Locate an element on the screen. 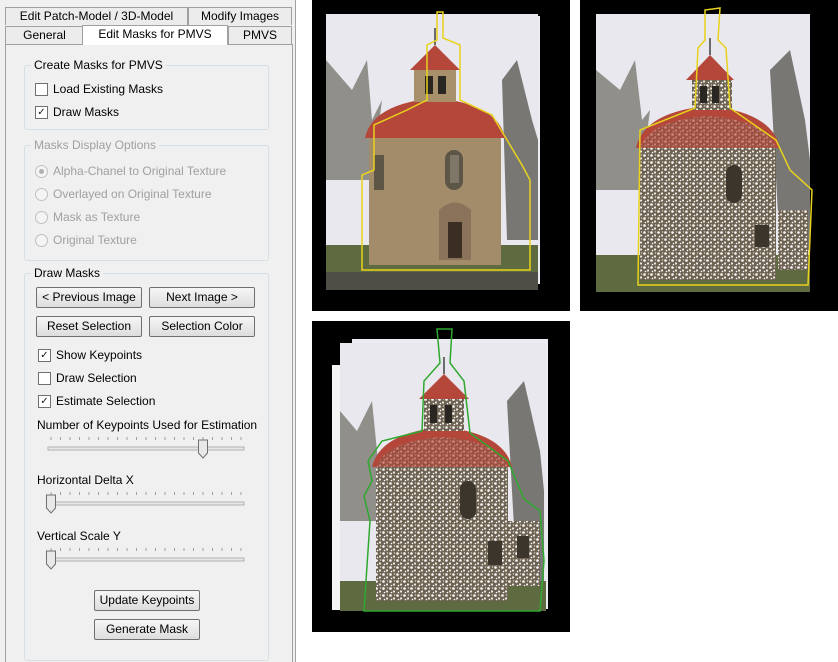  tab-modify-images: Modify Images is located at coordinates (240, 16).